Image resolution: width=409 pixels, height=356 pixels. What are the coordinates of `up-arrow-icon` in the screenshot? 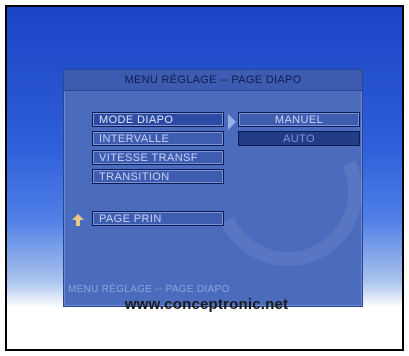 It's located at (78, 220).